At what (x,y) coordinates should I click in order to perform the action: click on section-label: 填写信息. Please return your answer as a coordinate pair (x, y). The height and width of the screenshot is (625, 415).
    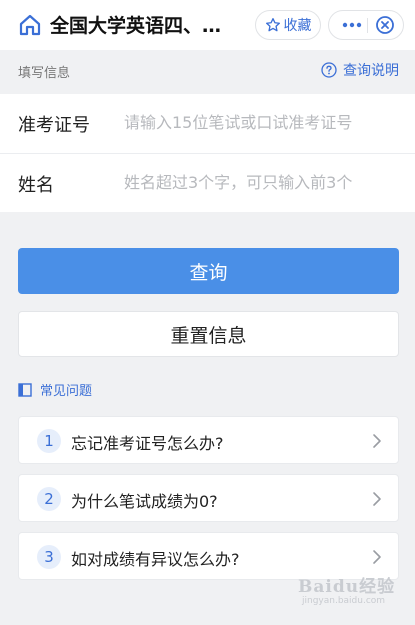
    Looking at the image, I should click on (44, 73).